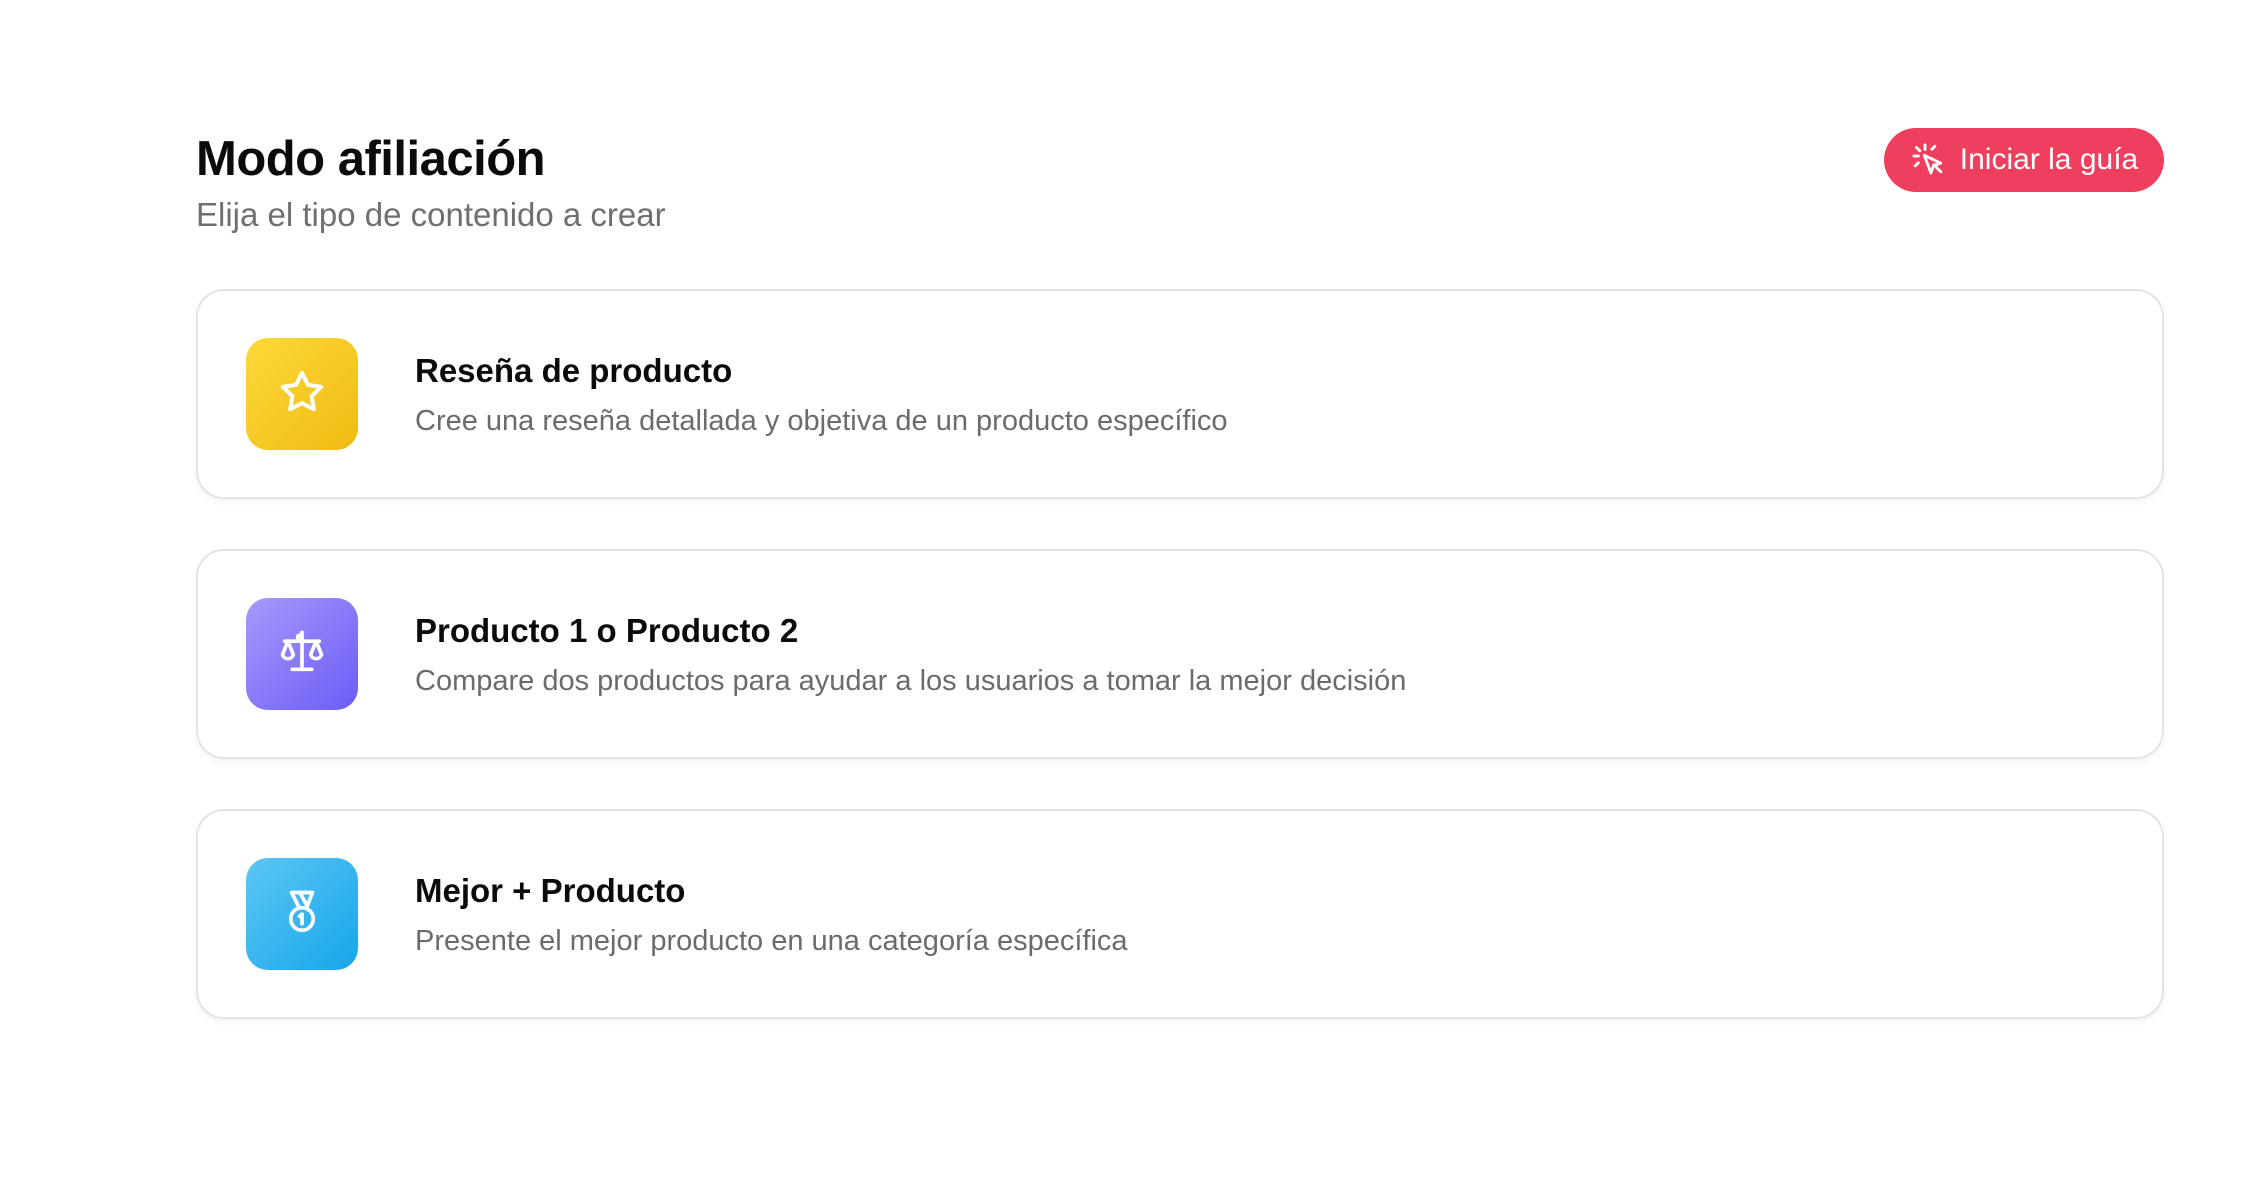  Describe the element at coordinates (2049, 159) in the screenshot. I see `start-guide-label: Iniciar la guía` at that location.